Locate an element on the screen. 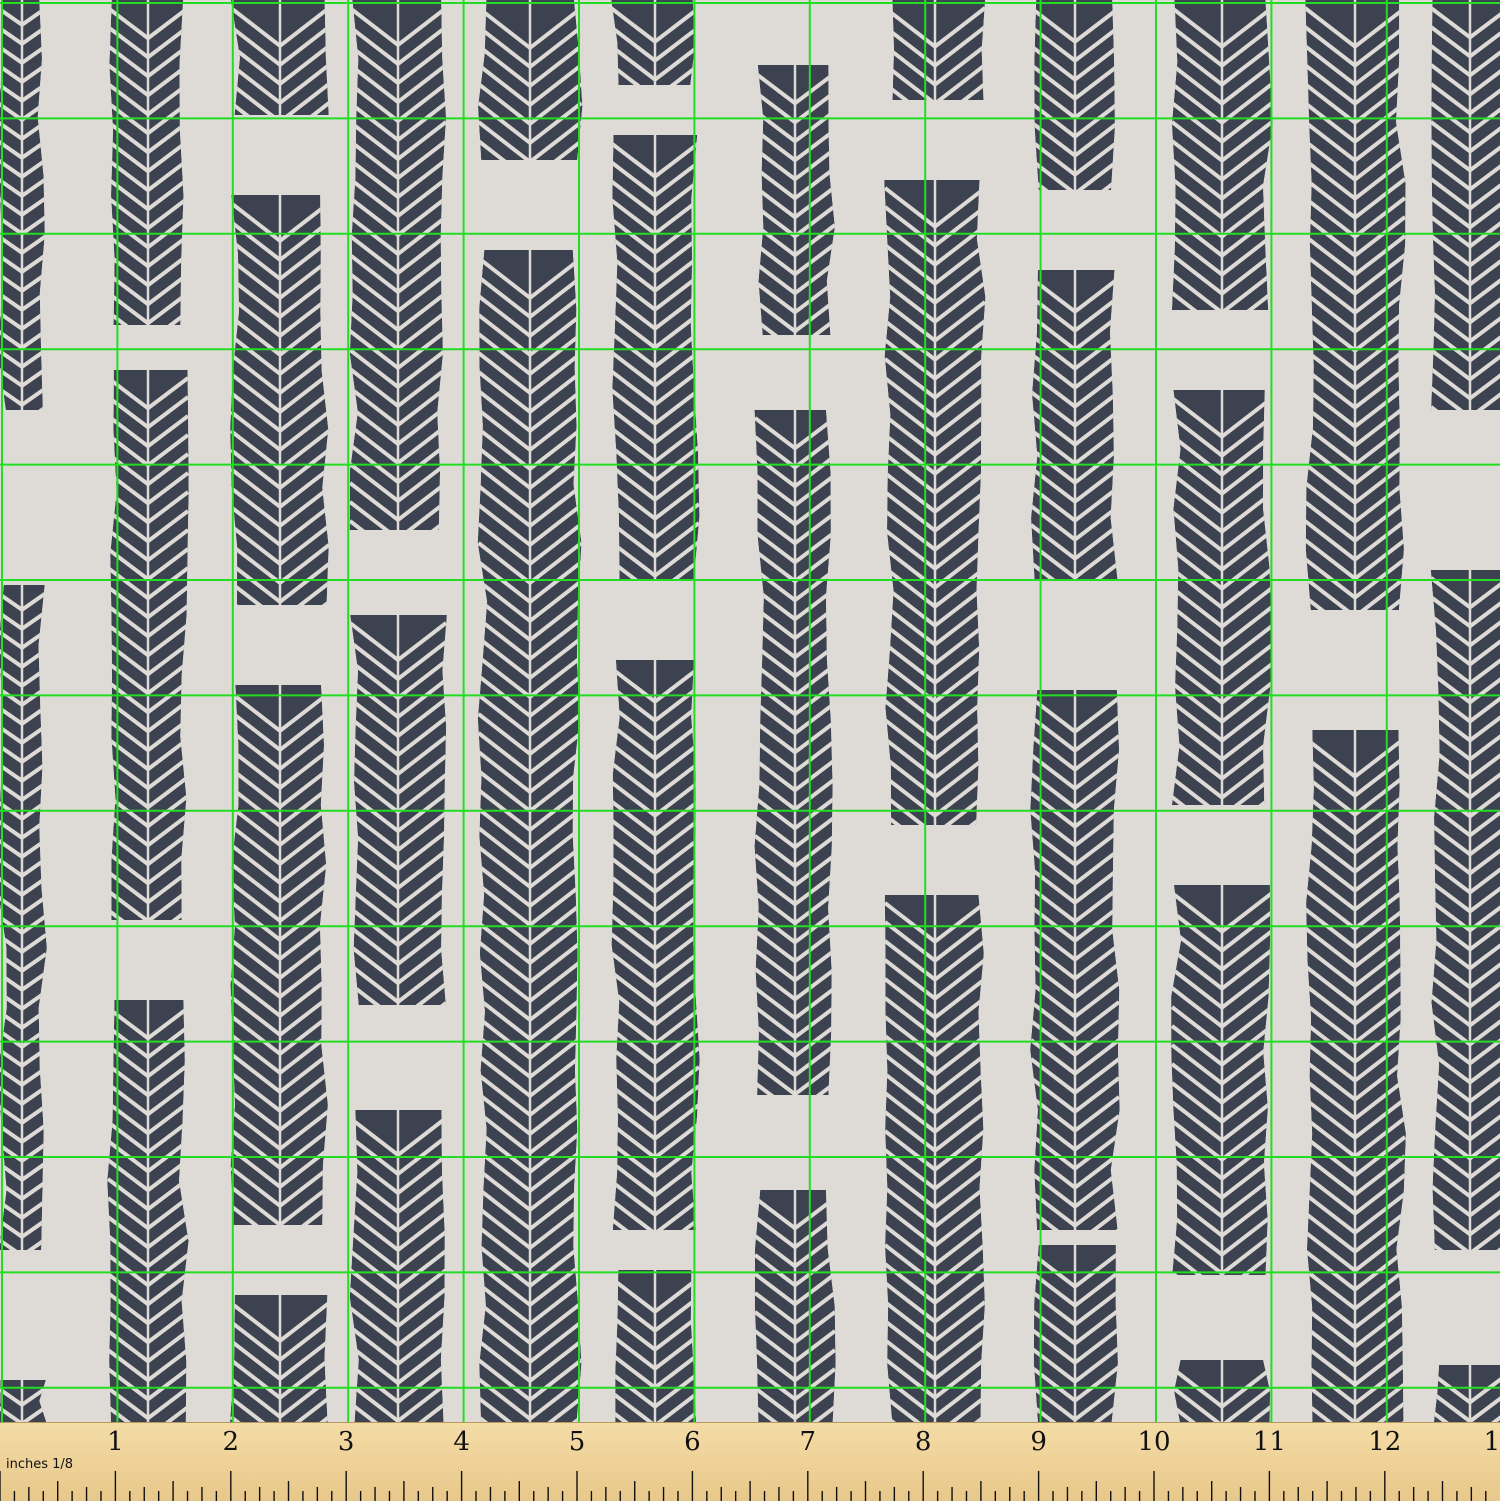  ruler-number: 10 is located at coordinates (1154, 1442).